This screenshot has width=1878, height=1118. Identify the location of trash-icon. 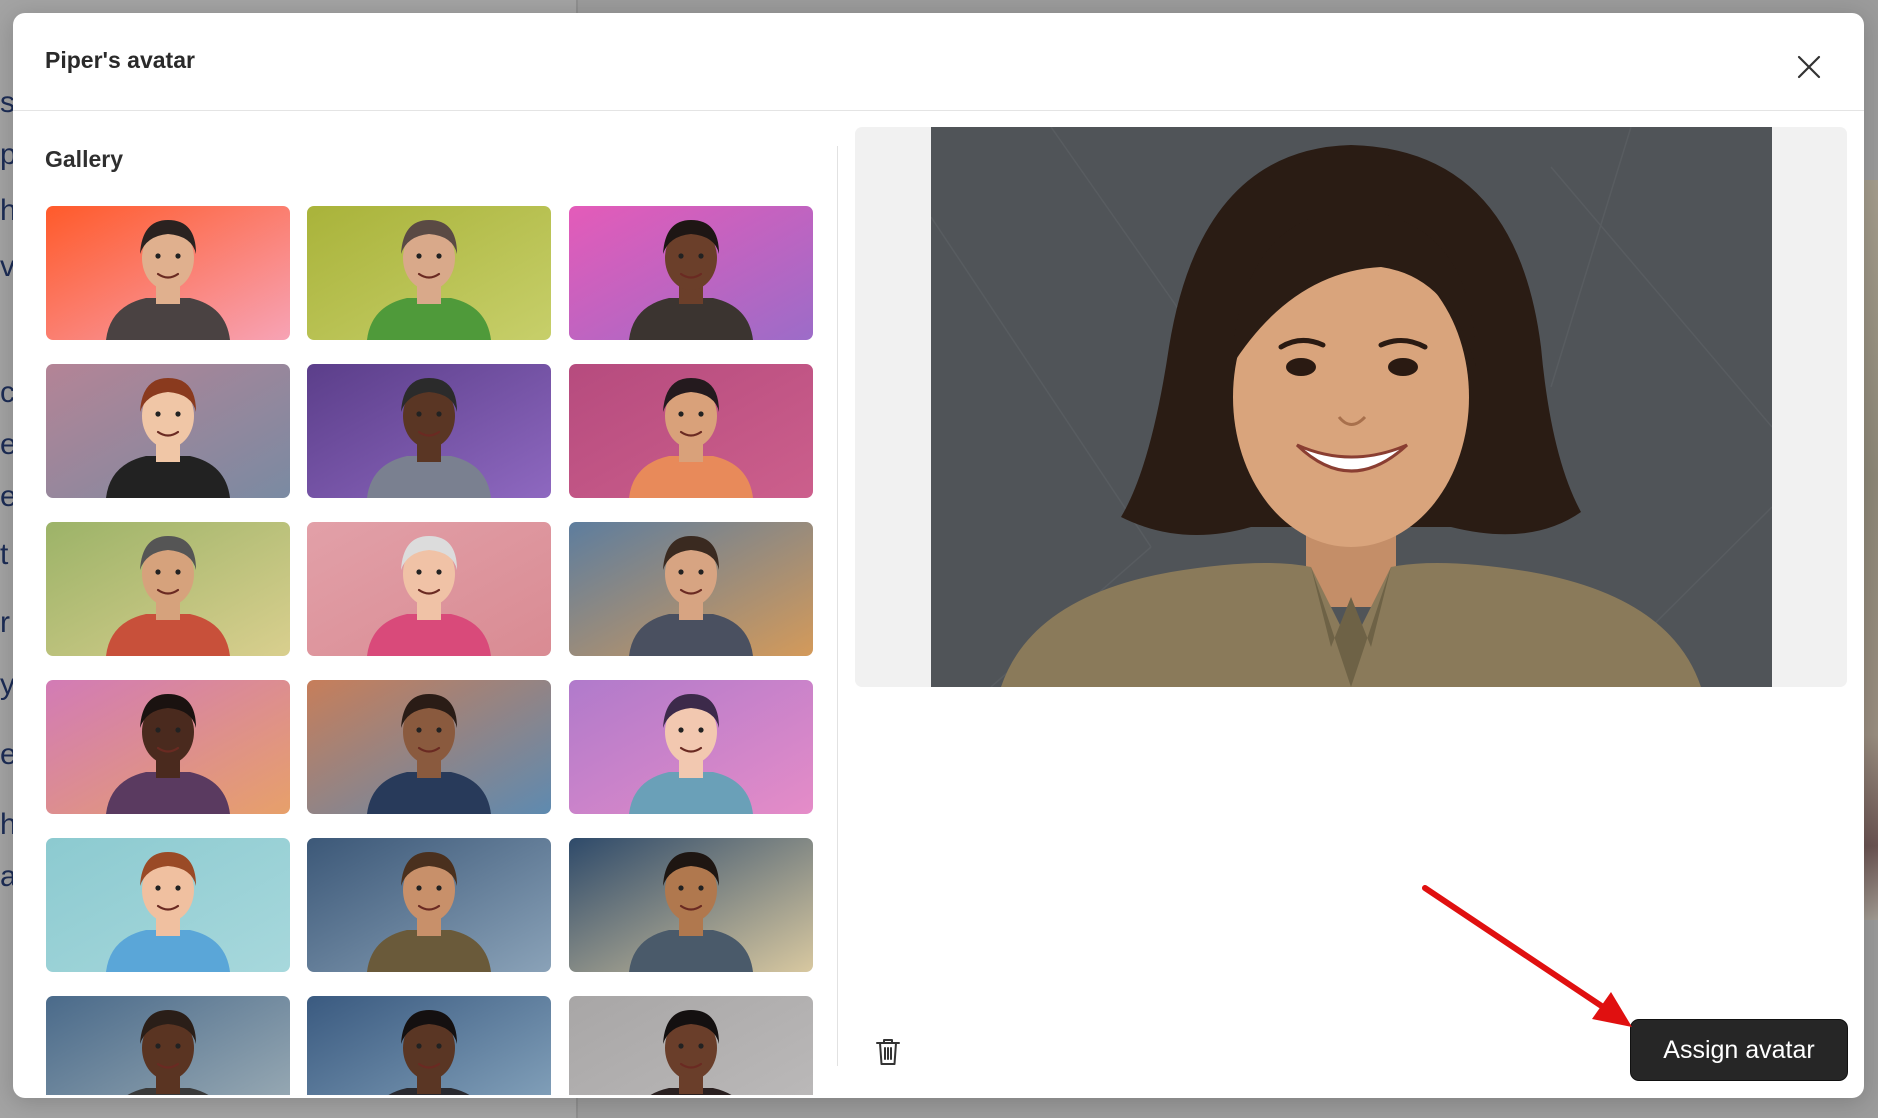
(888, 1052).